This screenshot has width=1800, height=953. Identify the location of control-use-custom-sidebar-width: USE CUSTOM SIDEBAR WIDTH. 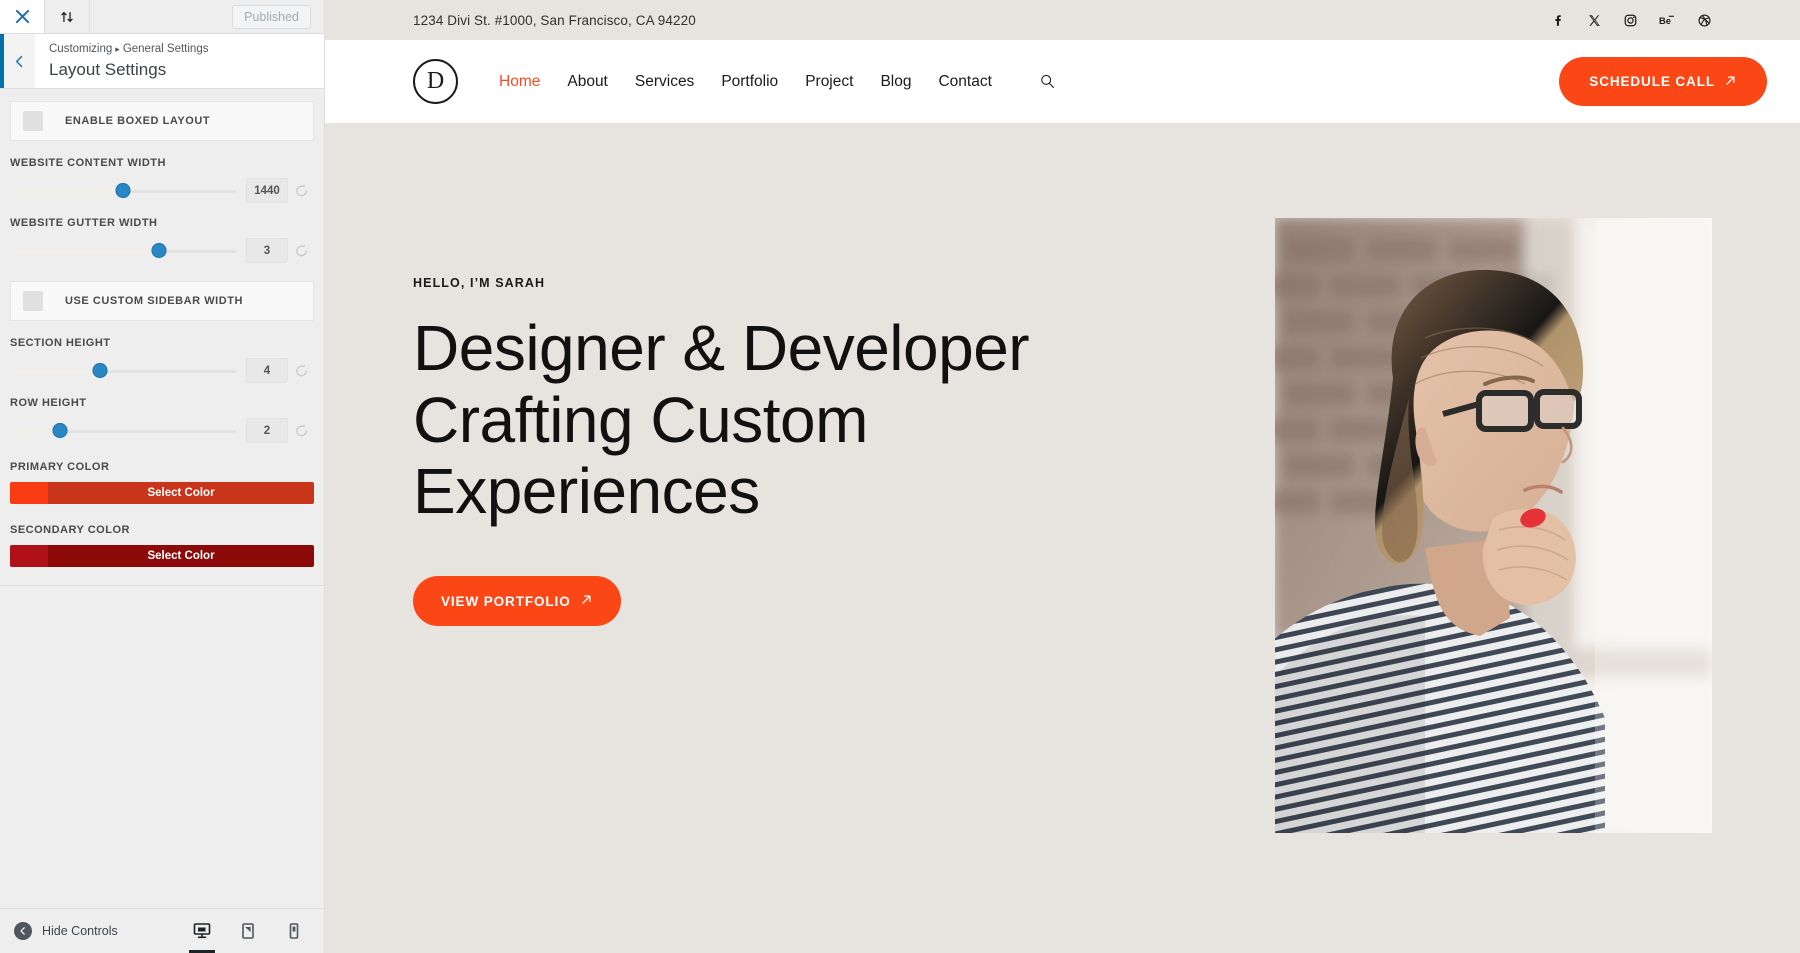
(162, 301).